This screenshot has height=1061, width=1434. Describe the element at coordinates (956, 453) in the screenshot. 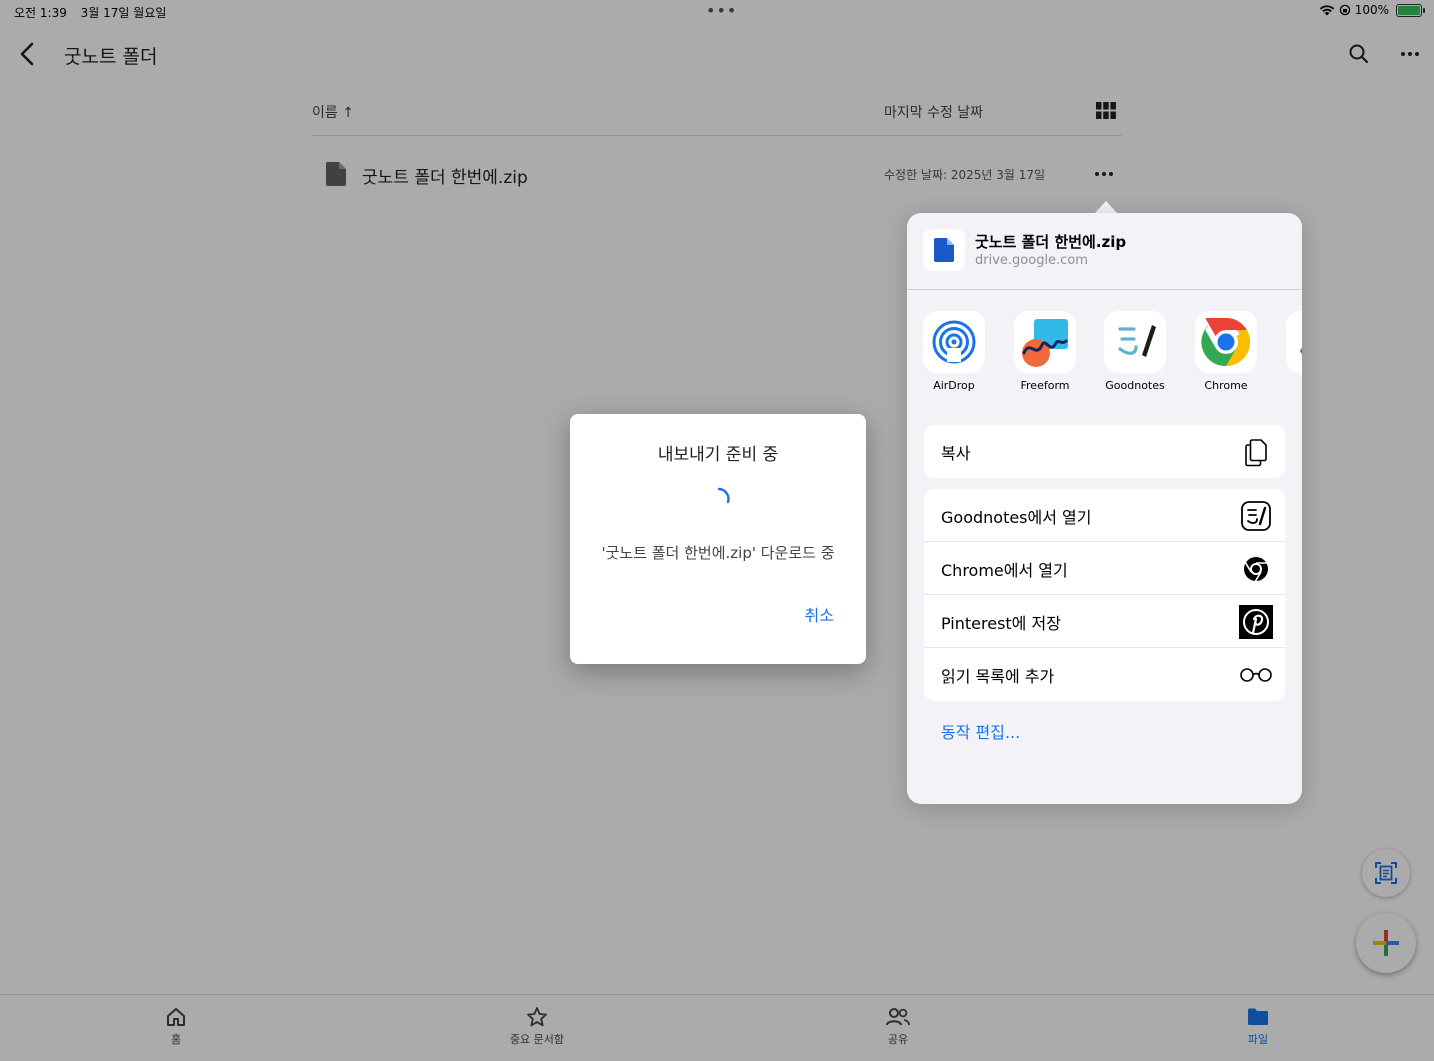

I see `copy-action-label: 복사` at that location.